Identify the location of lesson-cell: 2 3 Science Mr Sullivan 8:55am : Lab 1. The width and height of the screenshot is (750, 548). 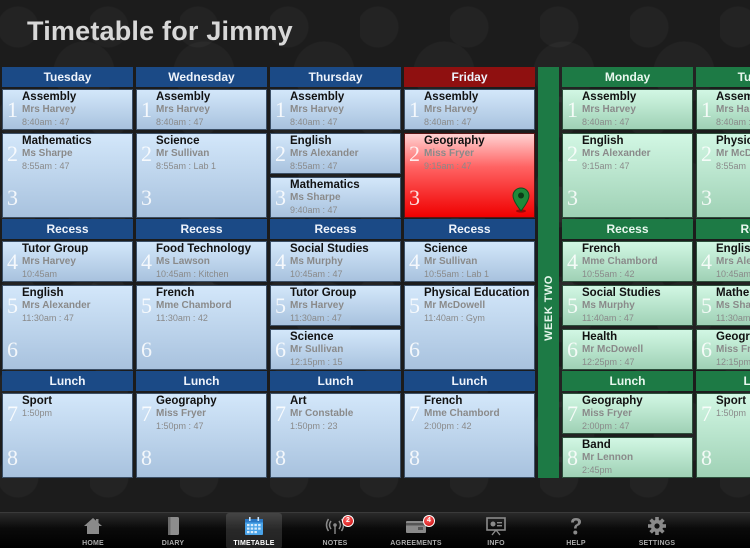
(201, 175).